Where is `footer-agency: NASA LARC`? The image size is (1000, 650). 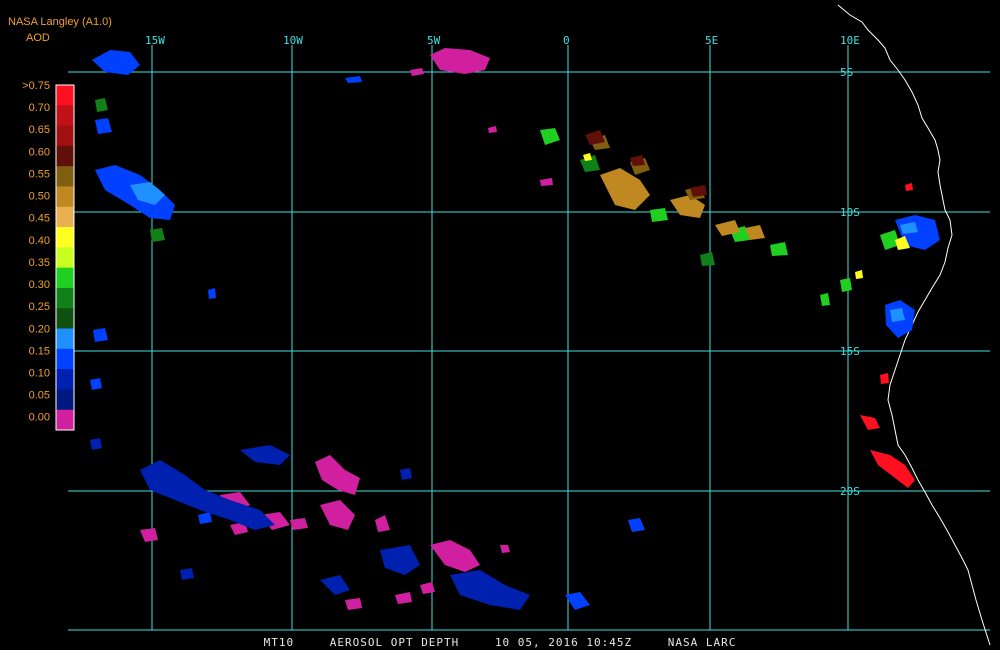
footer-agency: NASA LARC is located at coordinates (702, 642).